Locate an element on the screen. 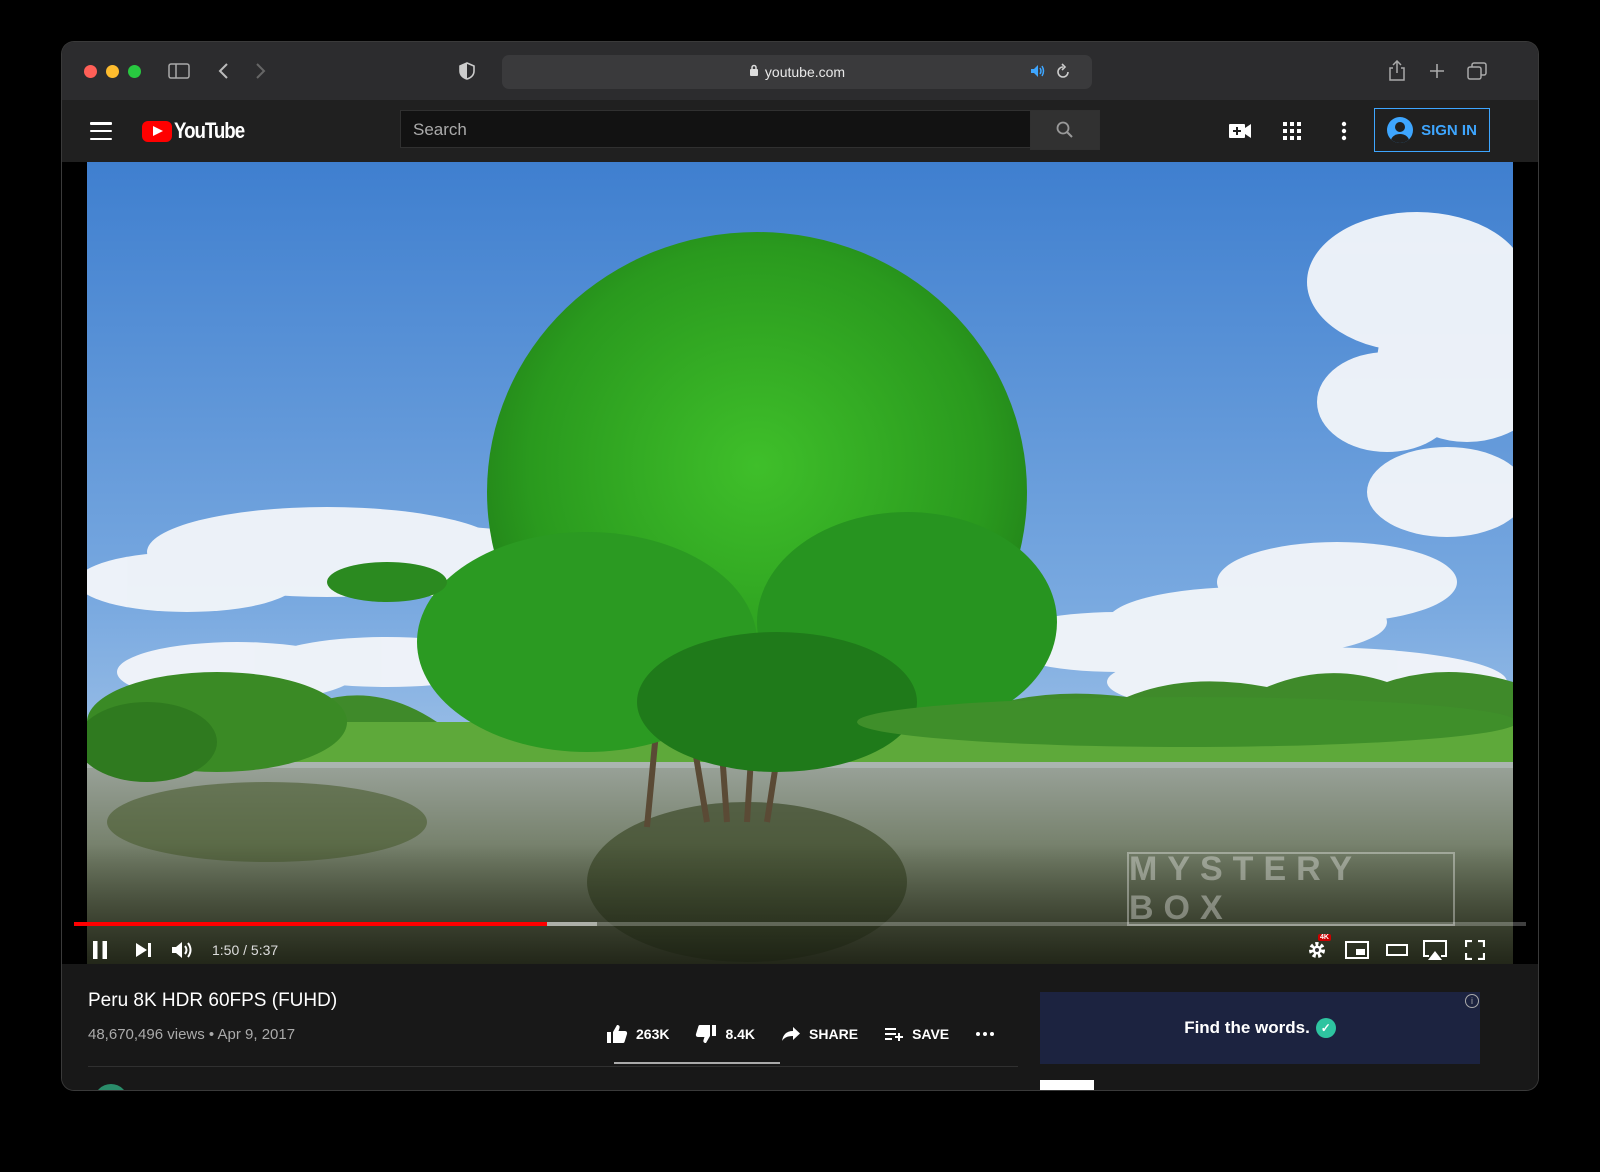  back-icon is located at coordinates (223, 71).